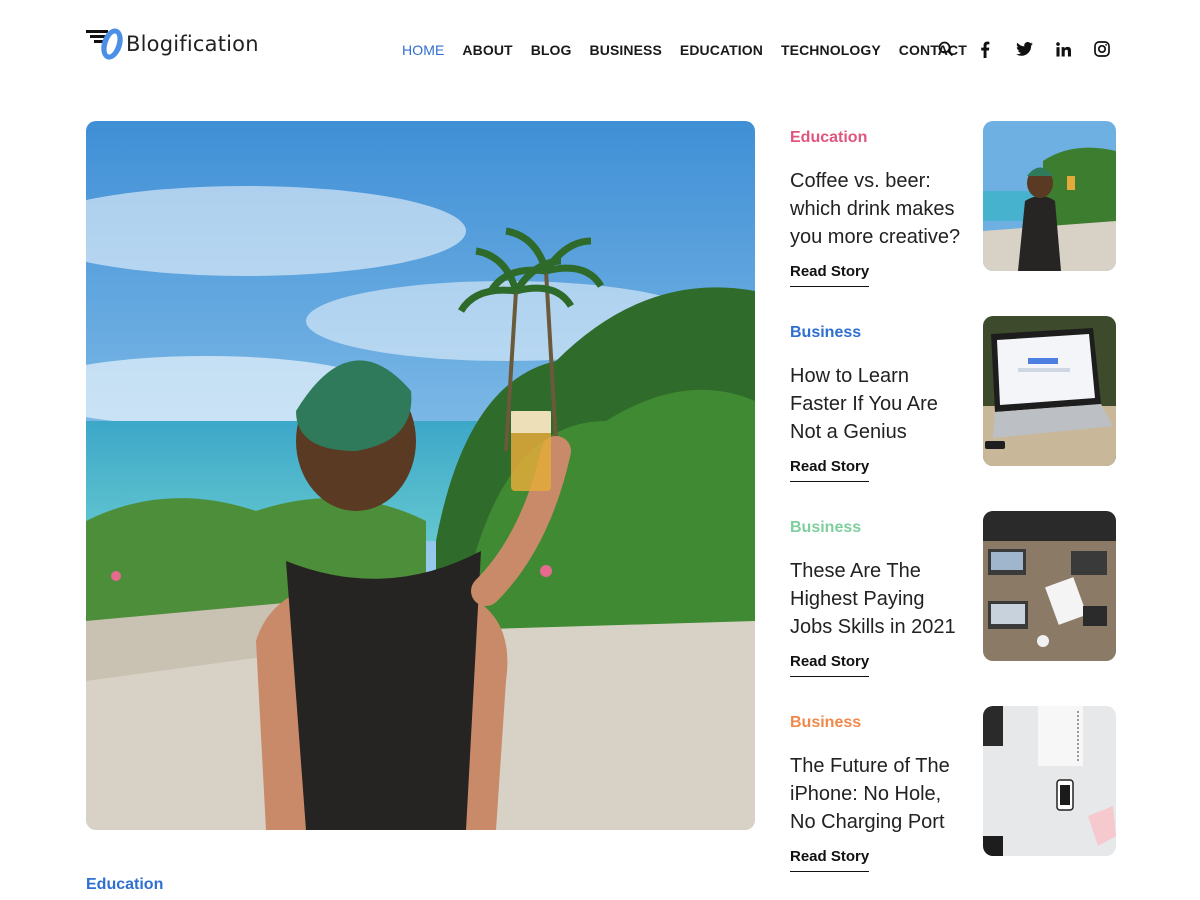 The image size is (1200, 900). Describe the element at coordinates (487, 50) in the screenshot. I see `nav-item-about: ABOUT` at that location.